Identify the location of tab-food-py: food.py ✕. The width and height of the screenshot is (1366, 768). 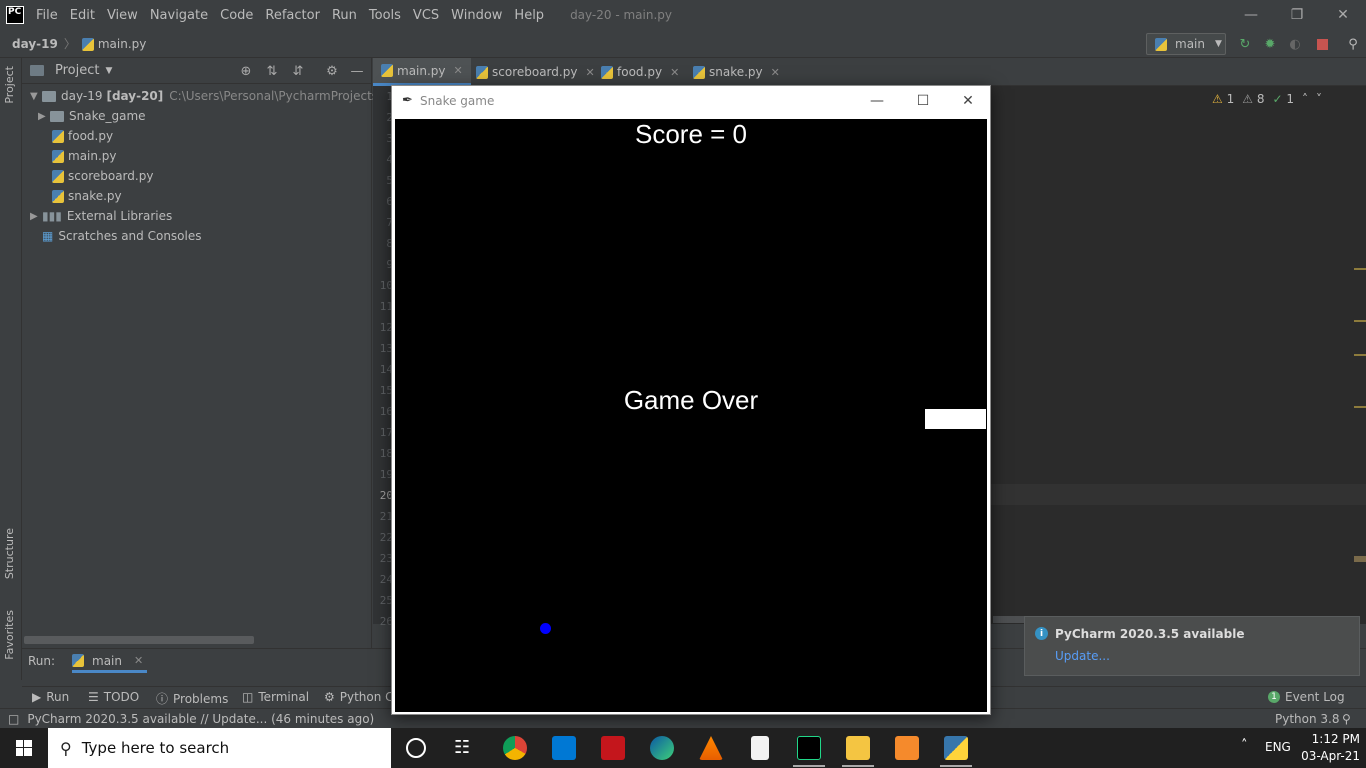
(640, 72).